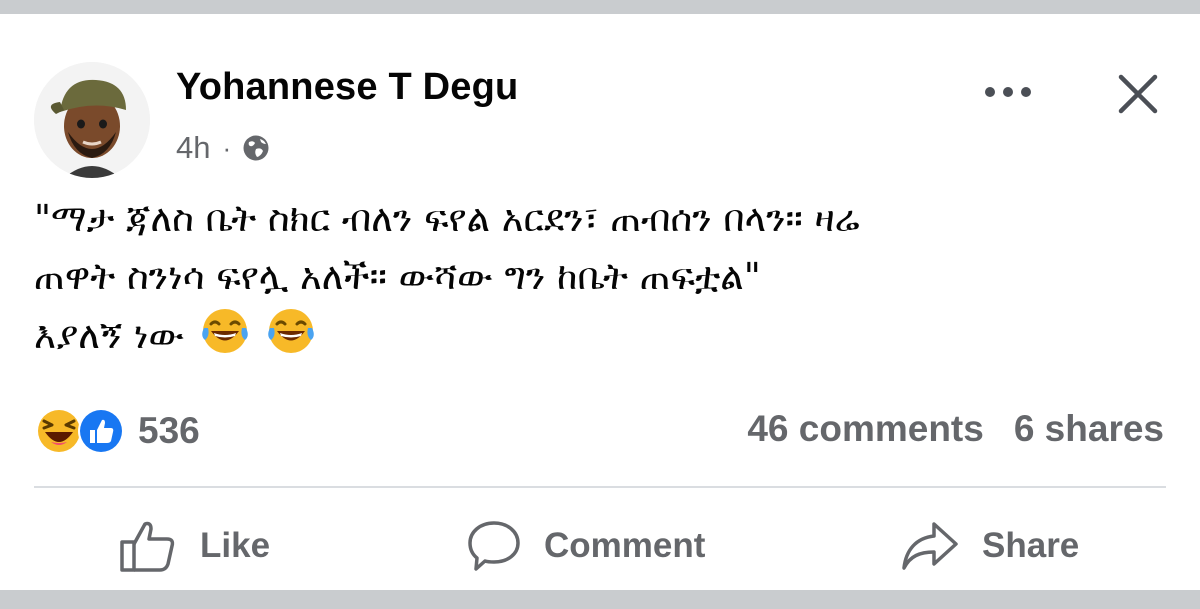 The image size is (1200, 609). I want to click on comment-button: Comment, so click(585, 546).